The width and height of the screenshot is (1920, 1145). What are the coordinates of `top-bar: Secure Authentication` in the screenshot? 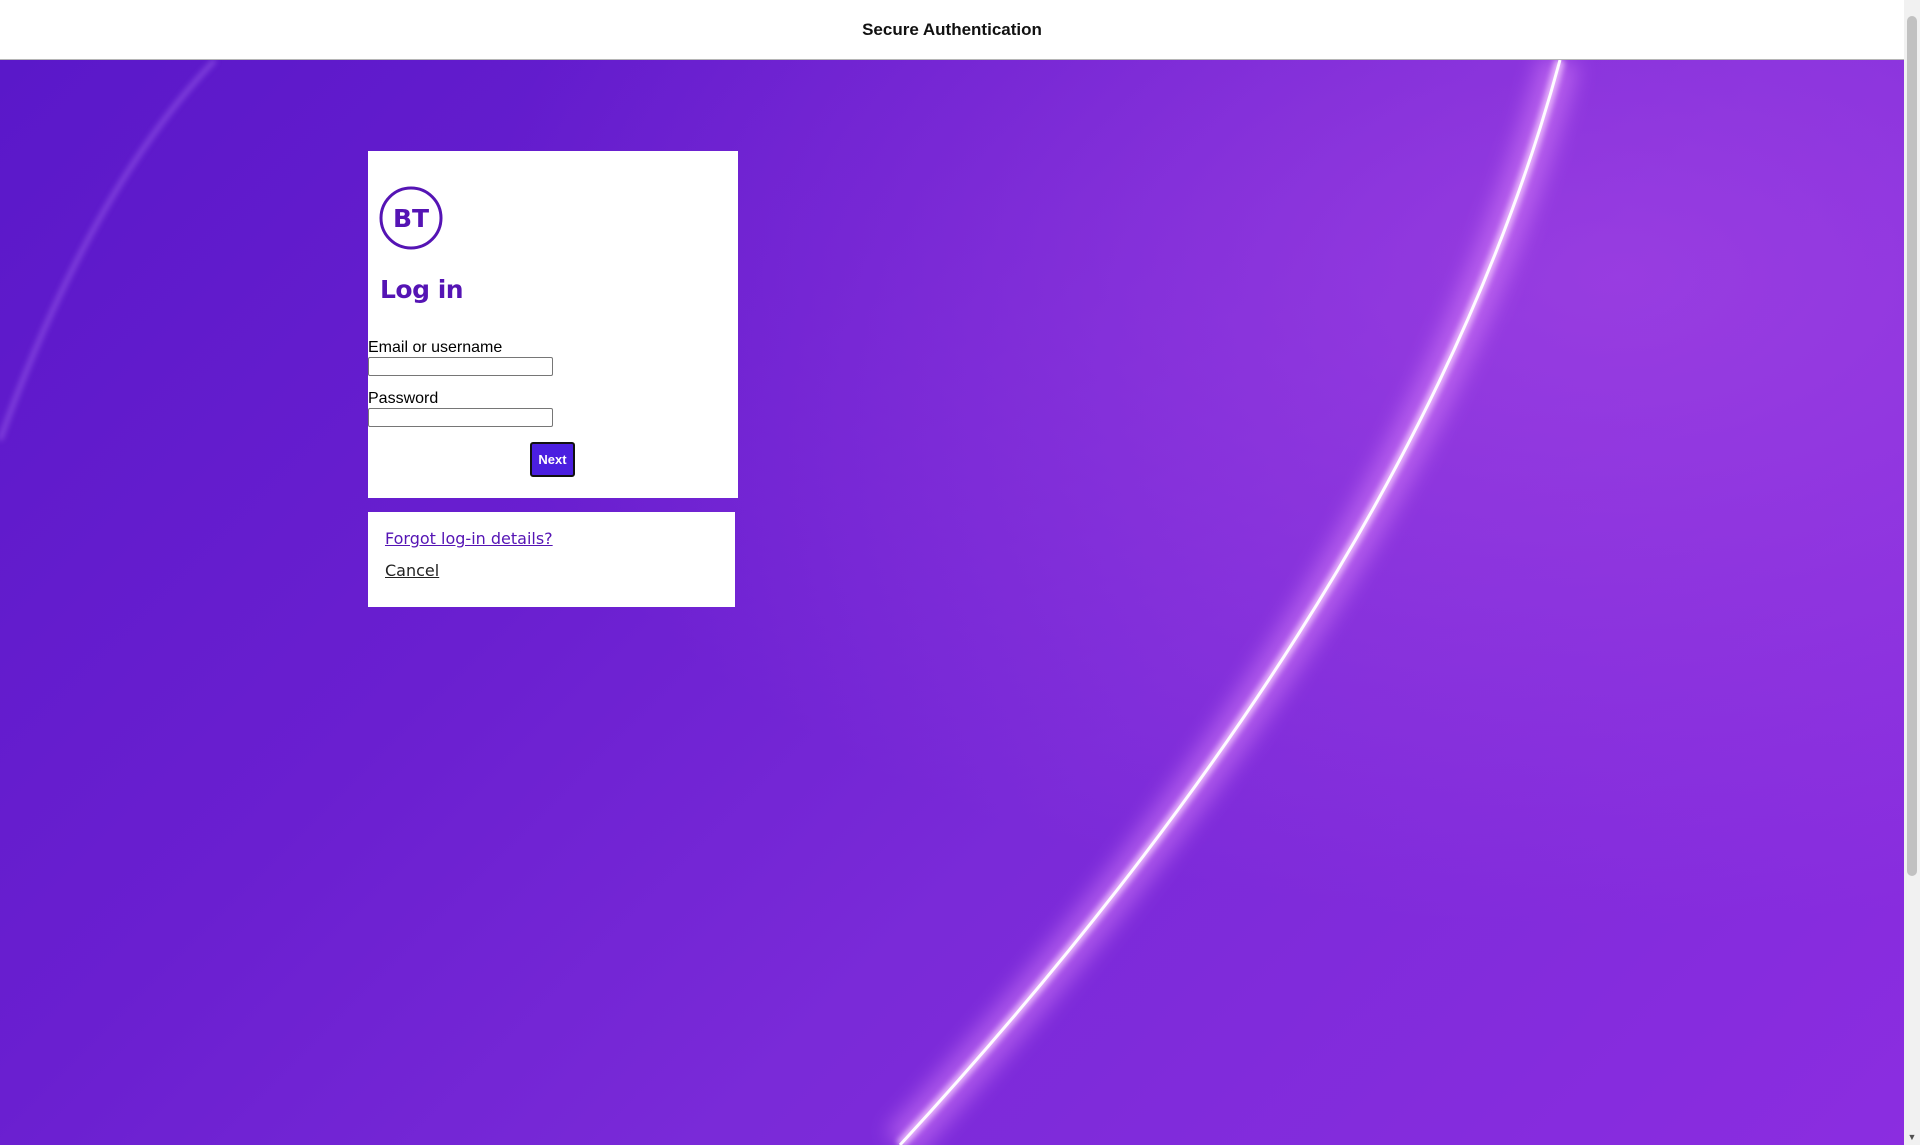 It's located at (952, 30).